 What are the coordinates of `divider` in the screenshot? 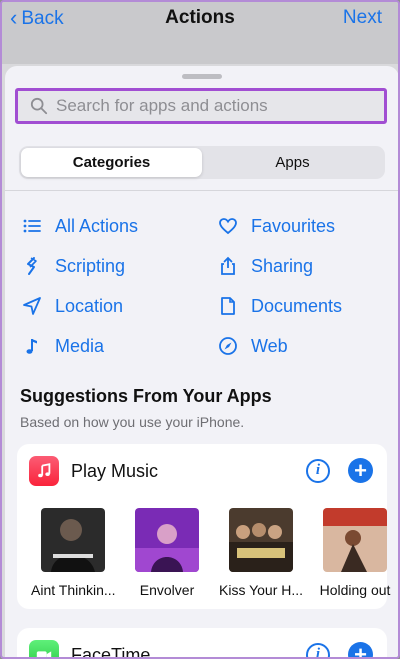 It's located at (201, 190).